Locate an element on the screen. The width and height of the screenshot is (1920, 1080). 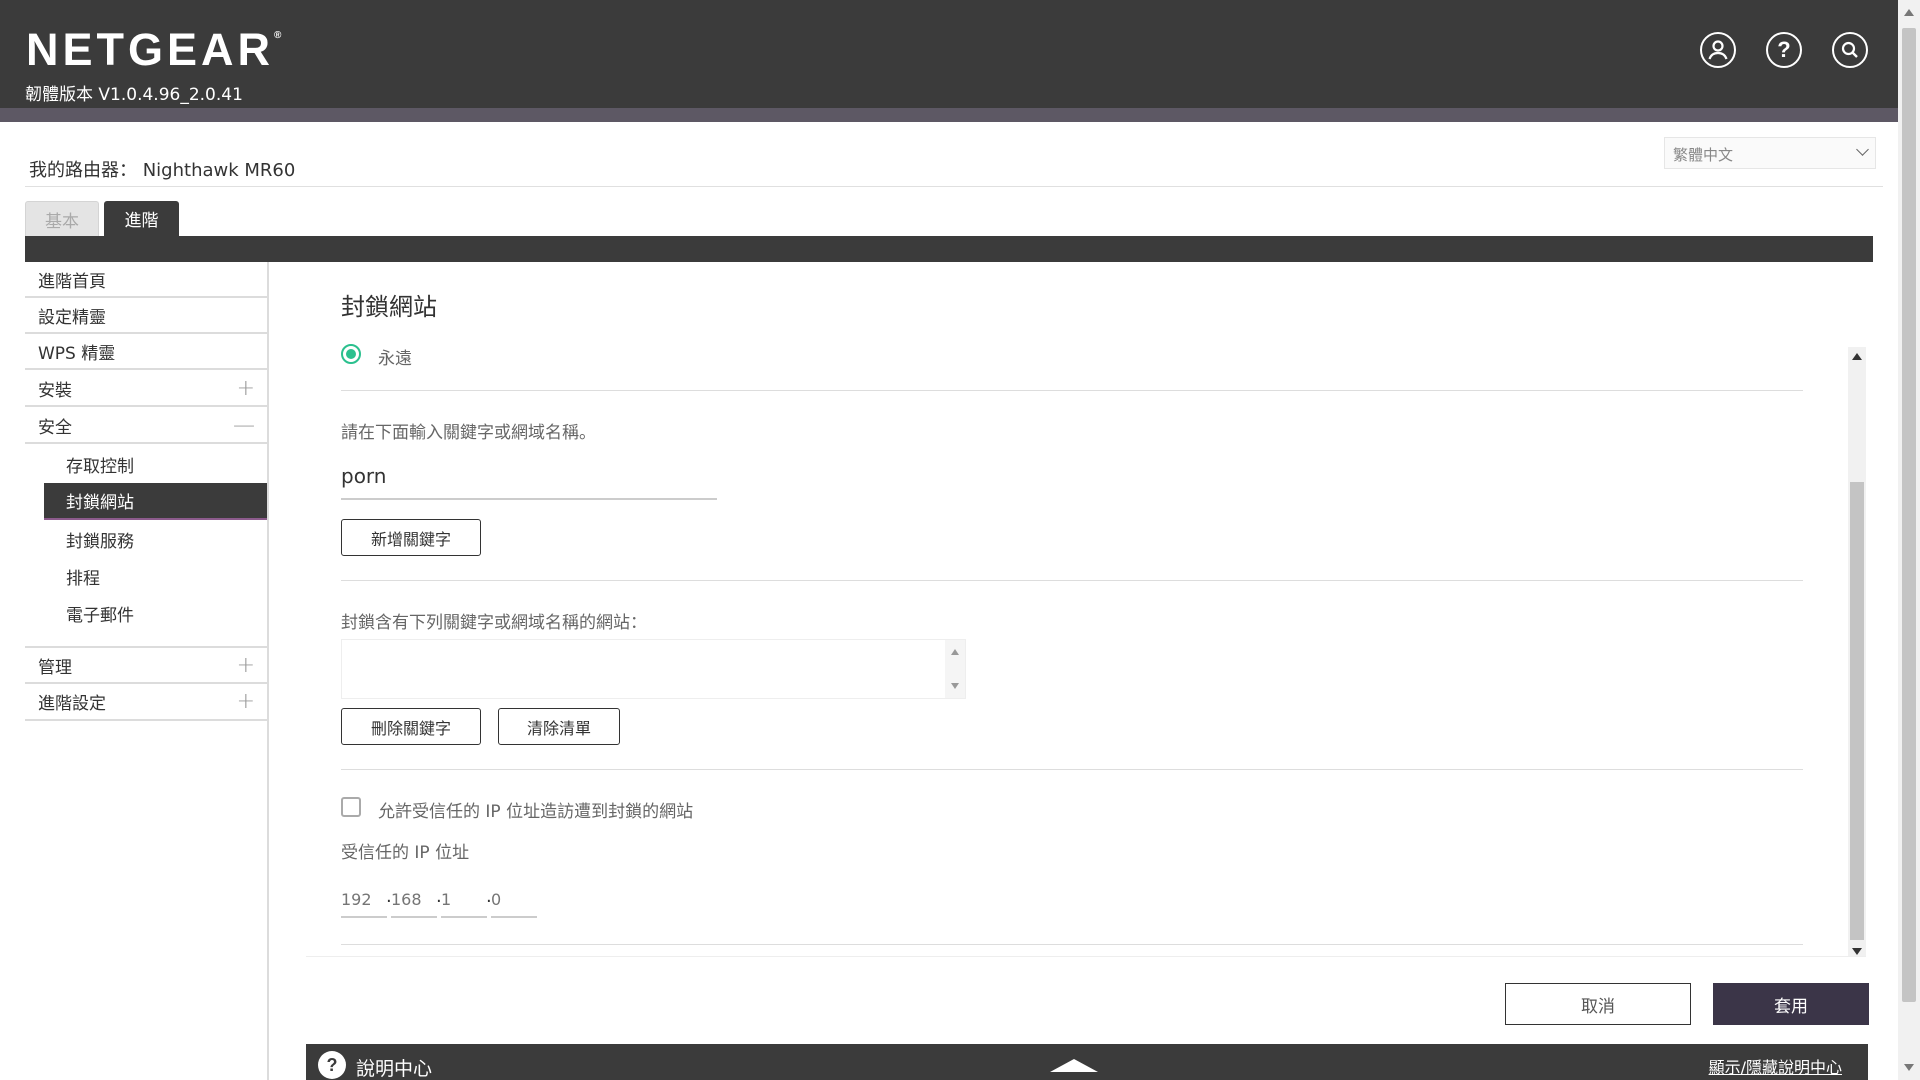
tab-bar is located at coordinates (949, 249).